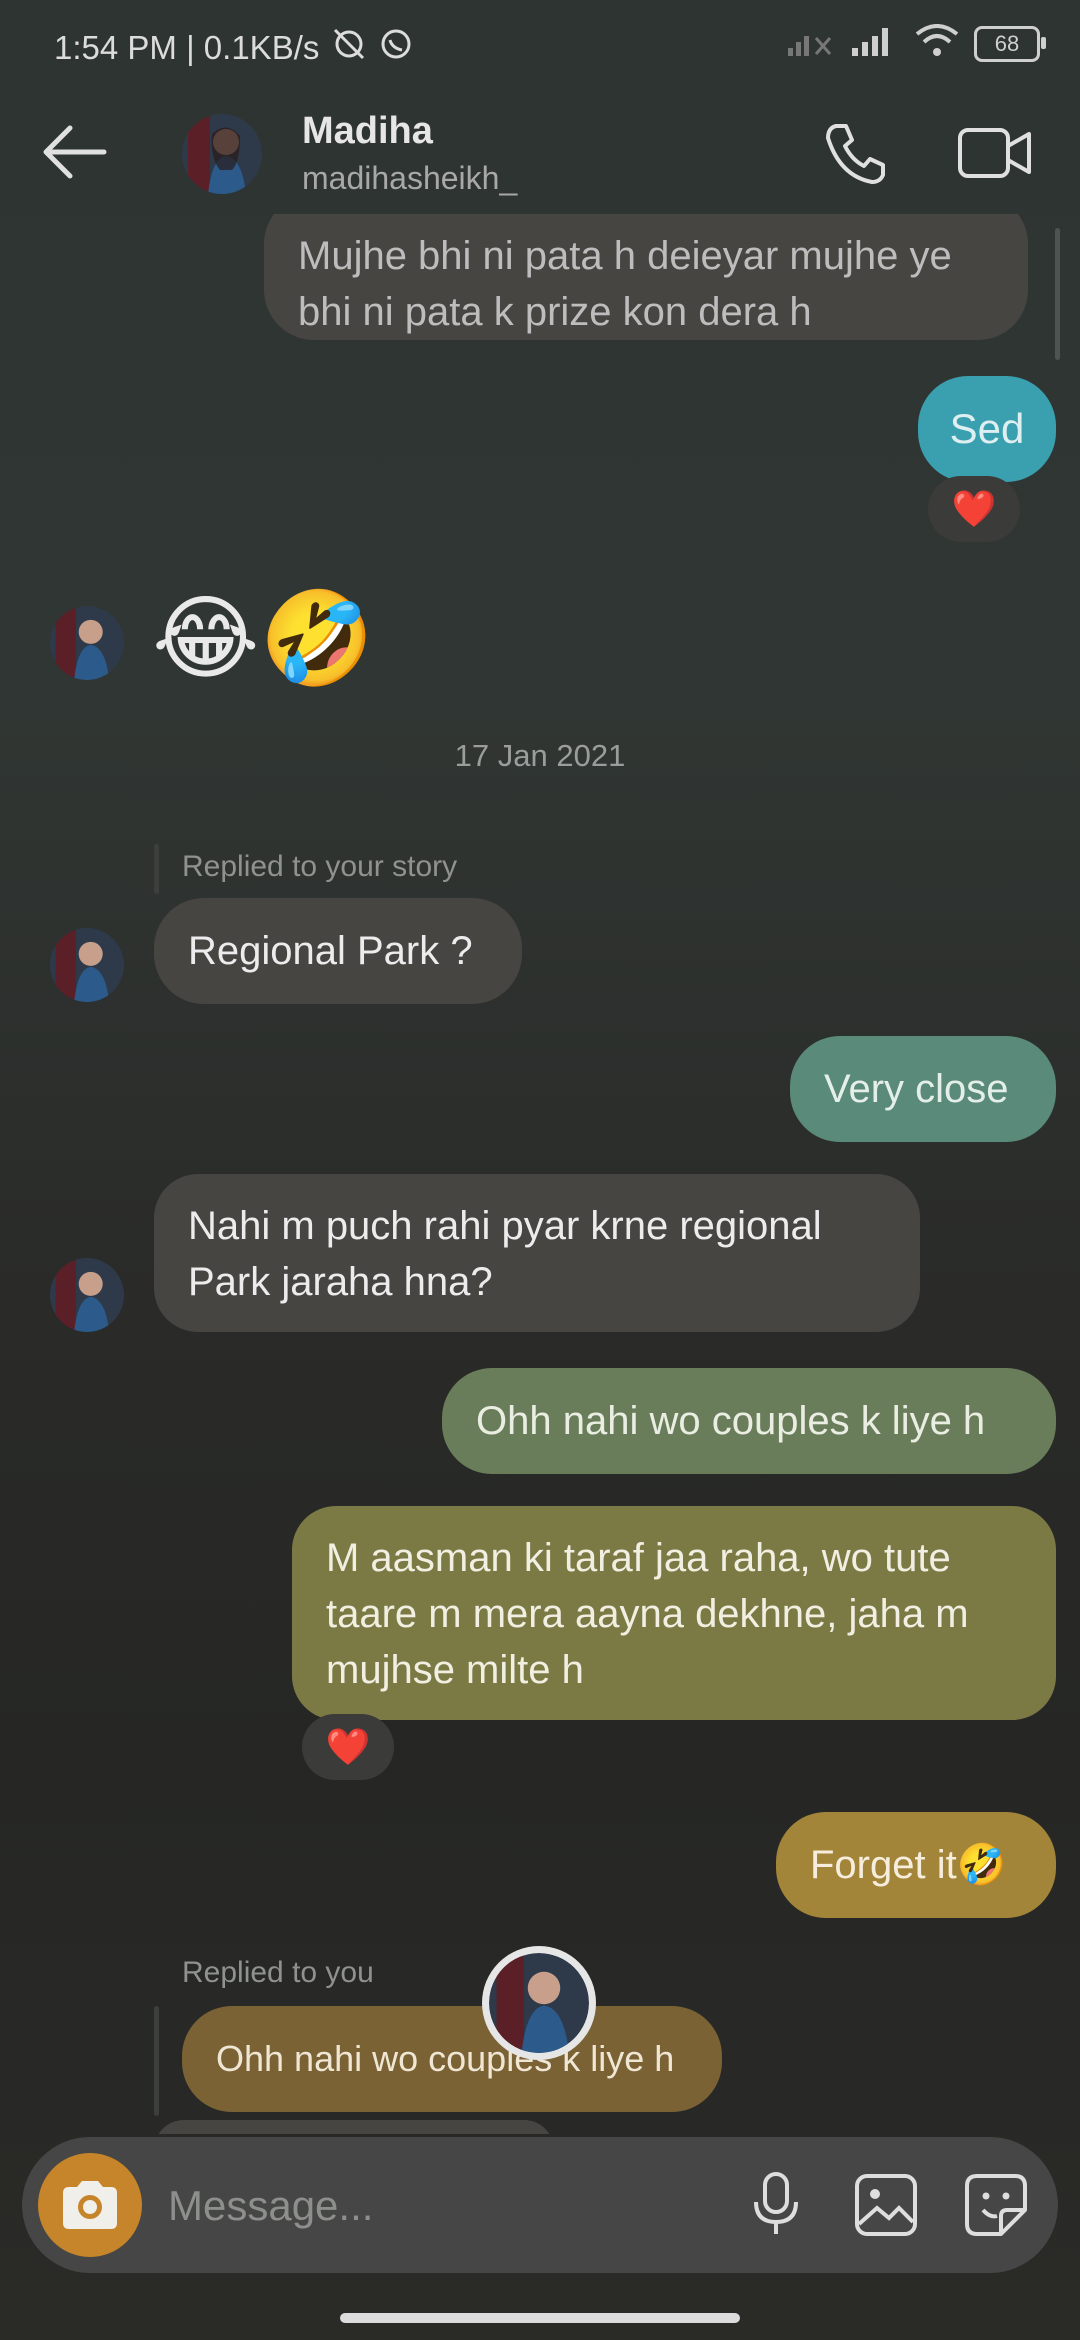 The image size is (1080, 2340). Describe the element at coordinates (278, 1972) in the screenshot. I see `reply-label: Replied to you` at that location.